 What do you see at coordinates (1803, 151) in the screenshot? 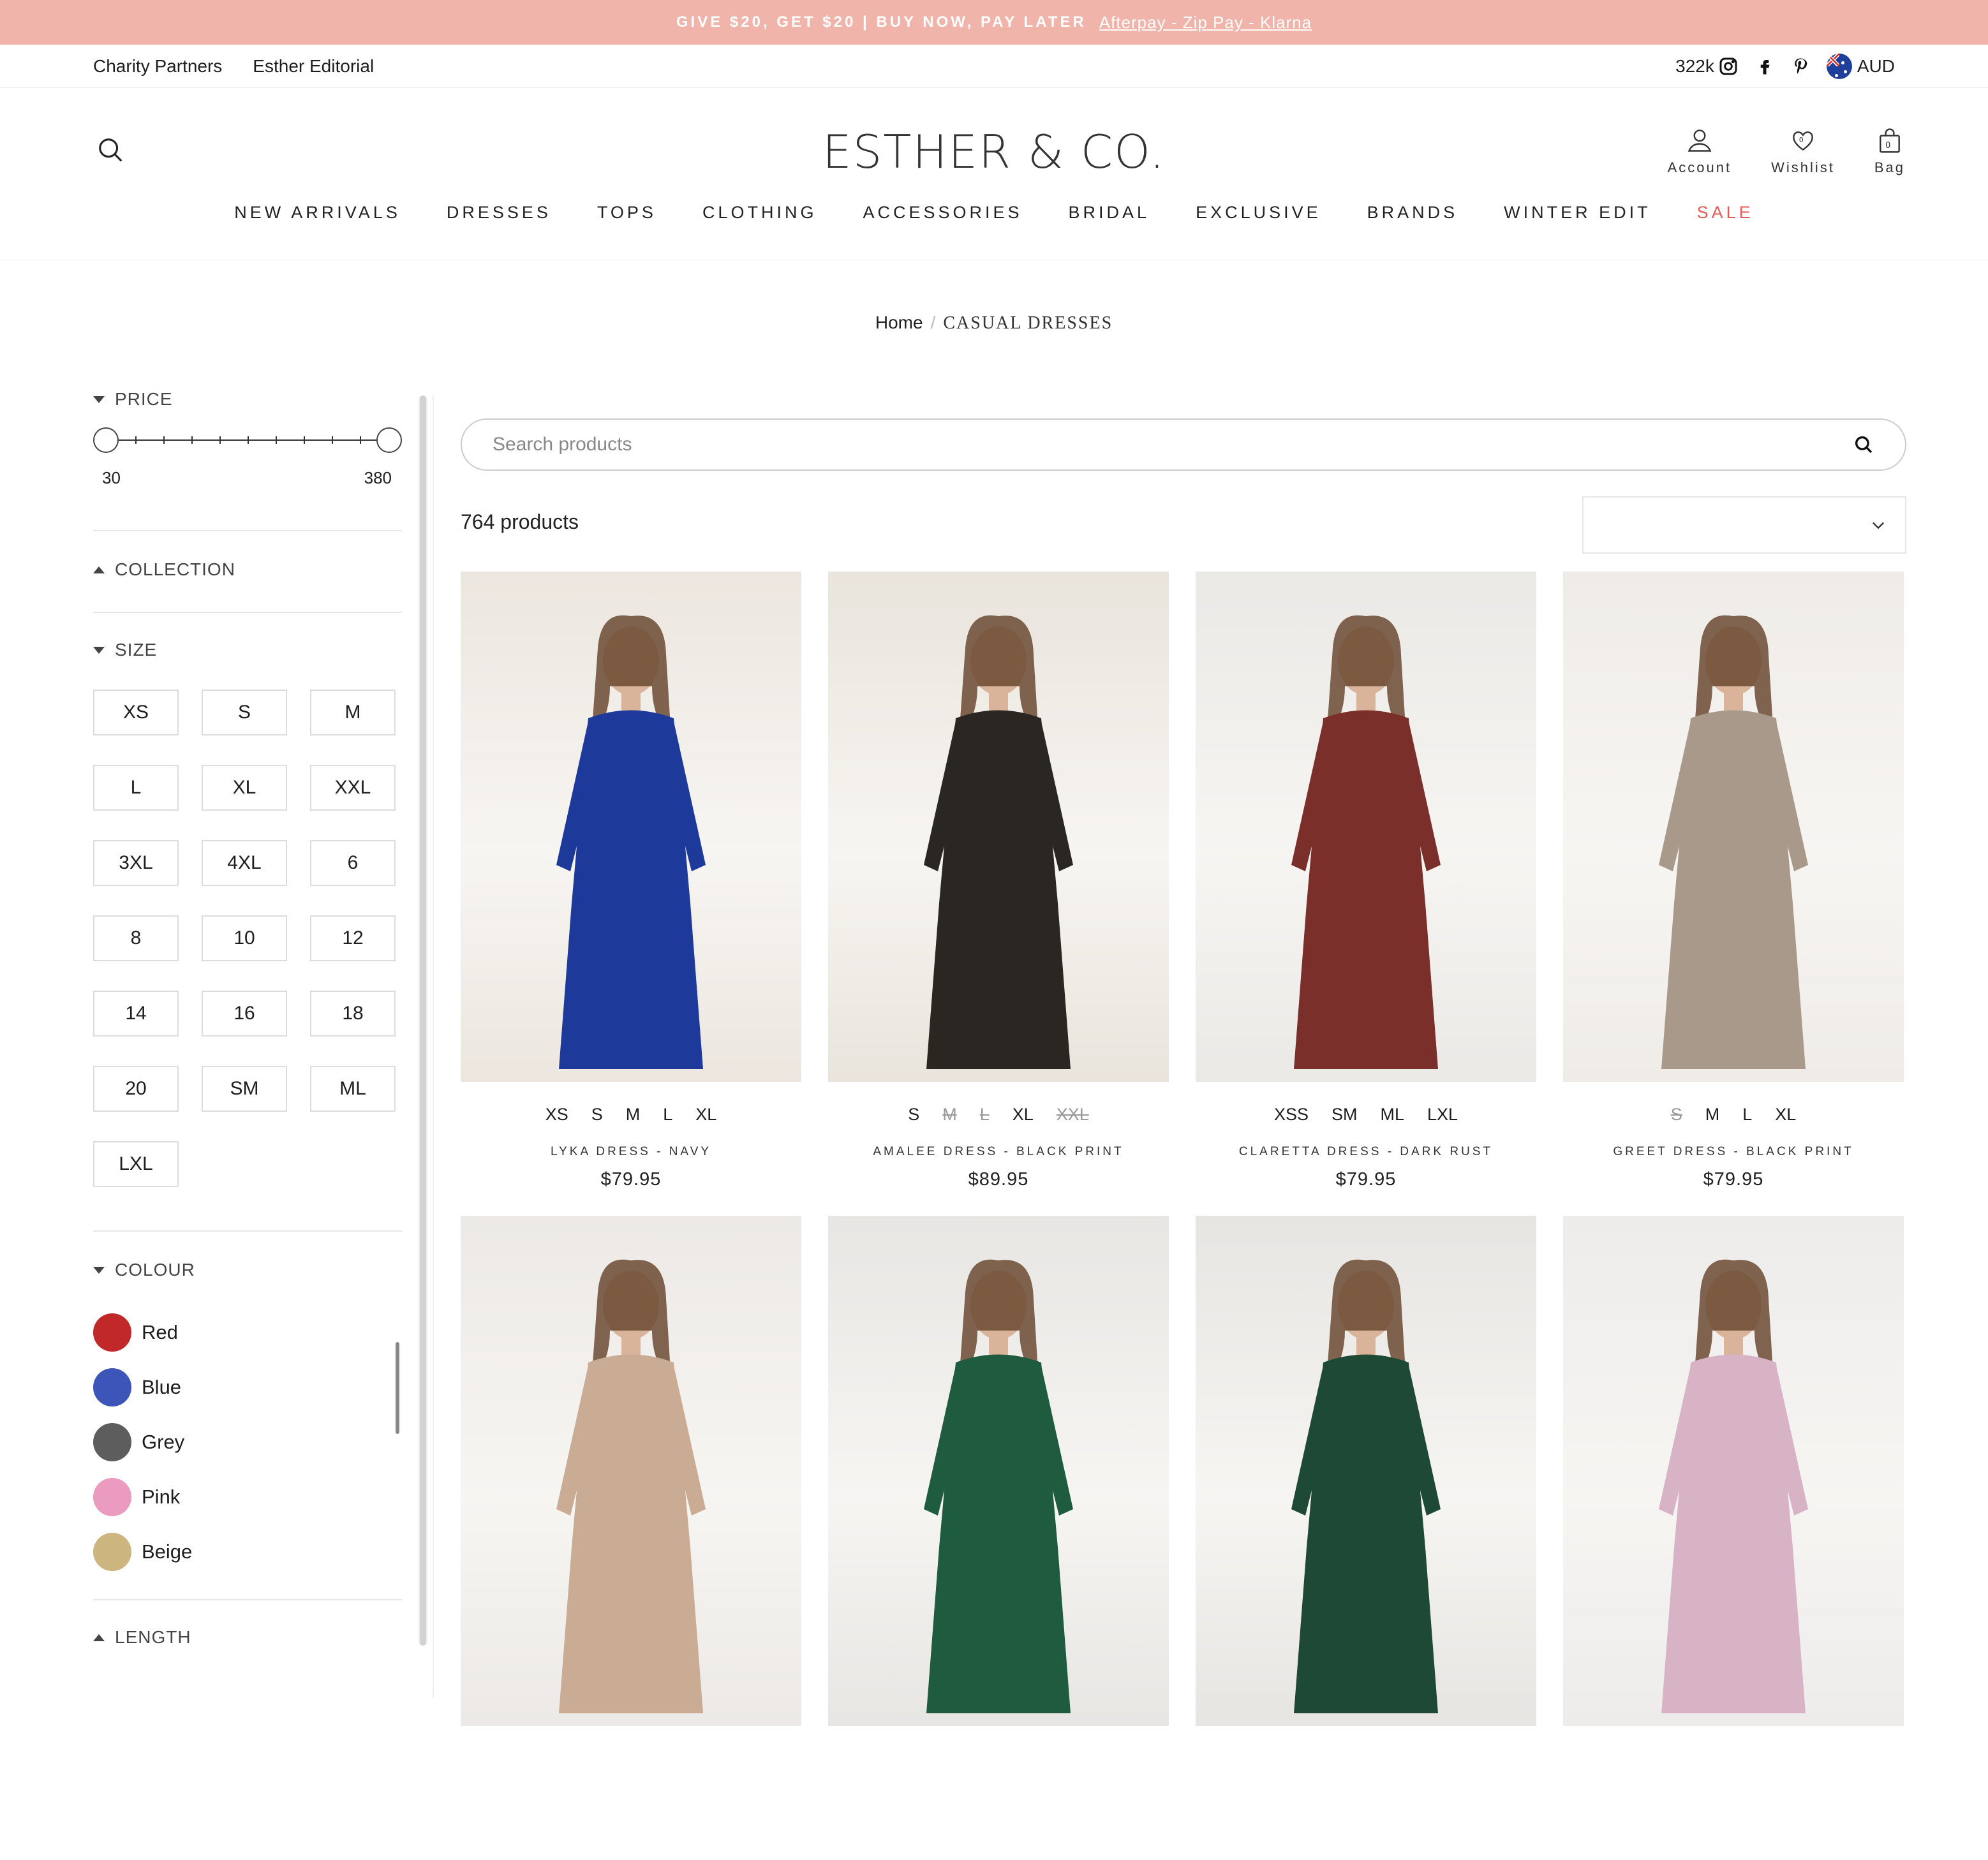
I see `wishlist-button: 0 Wishlist` at bounding box center [1803, 151].